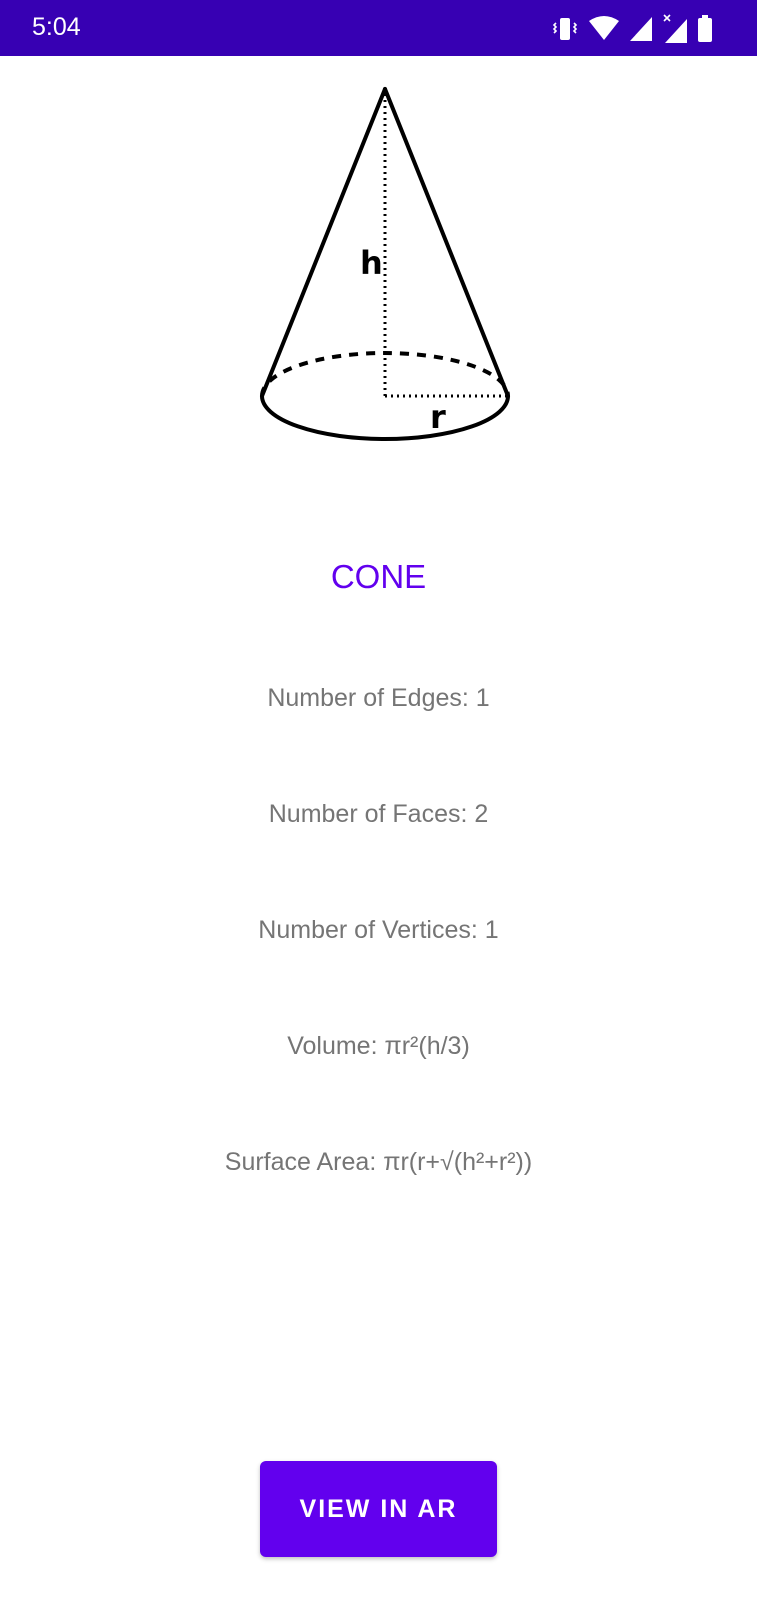 This screenshot has width=757, height=1600. Describe the element at coordinates (378, 1162) in the screenshot. I see `surface-area-formula: Surface Area: πr(r+√(h²+r²))` at that location.